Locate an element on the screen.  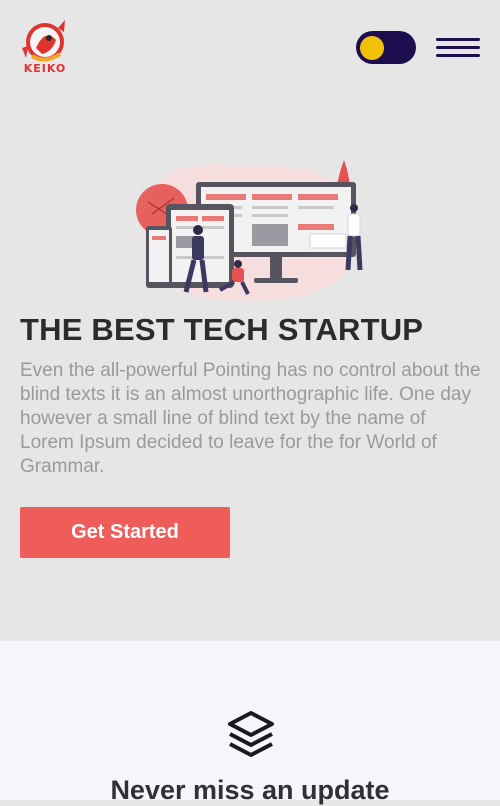
hamburger-icon is located at coordinates (458, 49).